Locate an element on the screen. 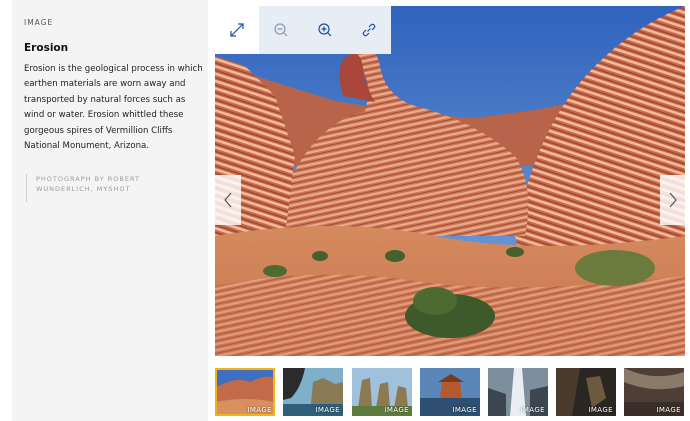  expand-icon is located at coordinates (237, 30).